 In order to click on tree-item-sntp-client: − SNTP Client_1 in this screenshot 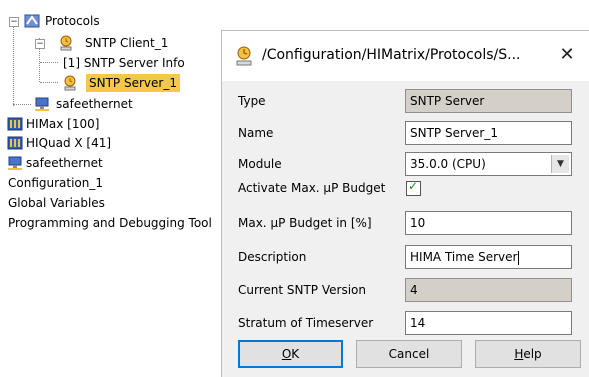, I will do `click(115, 43)`.